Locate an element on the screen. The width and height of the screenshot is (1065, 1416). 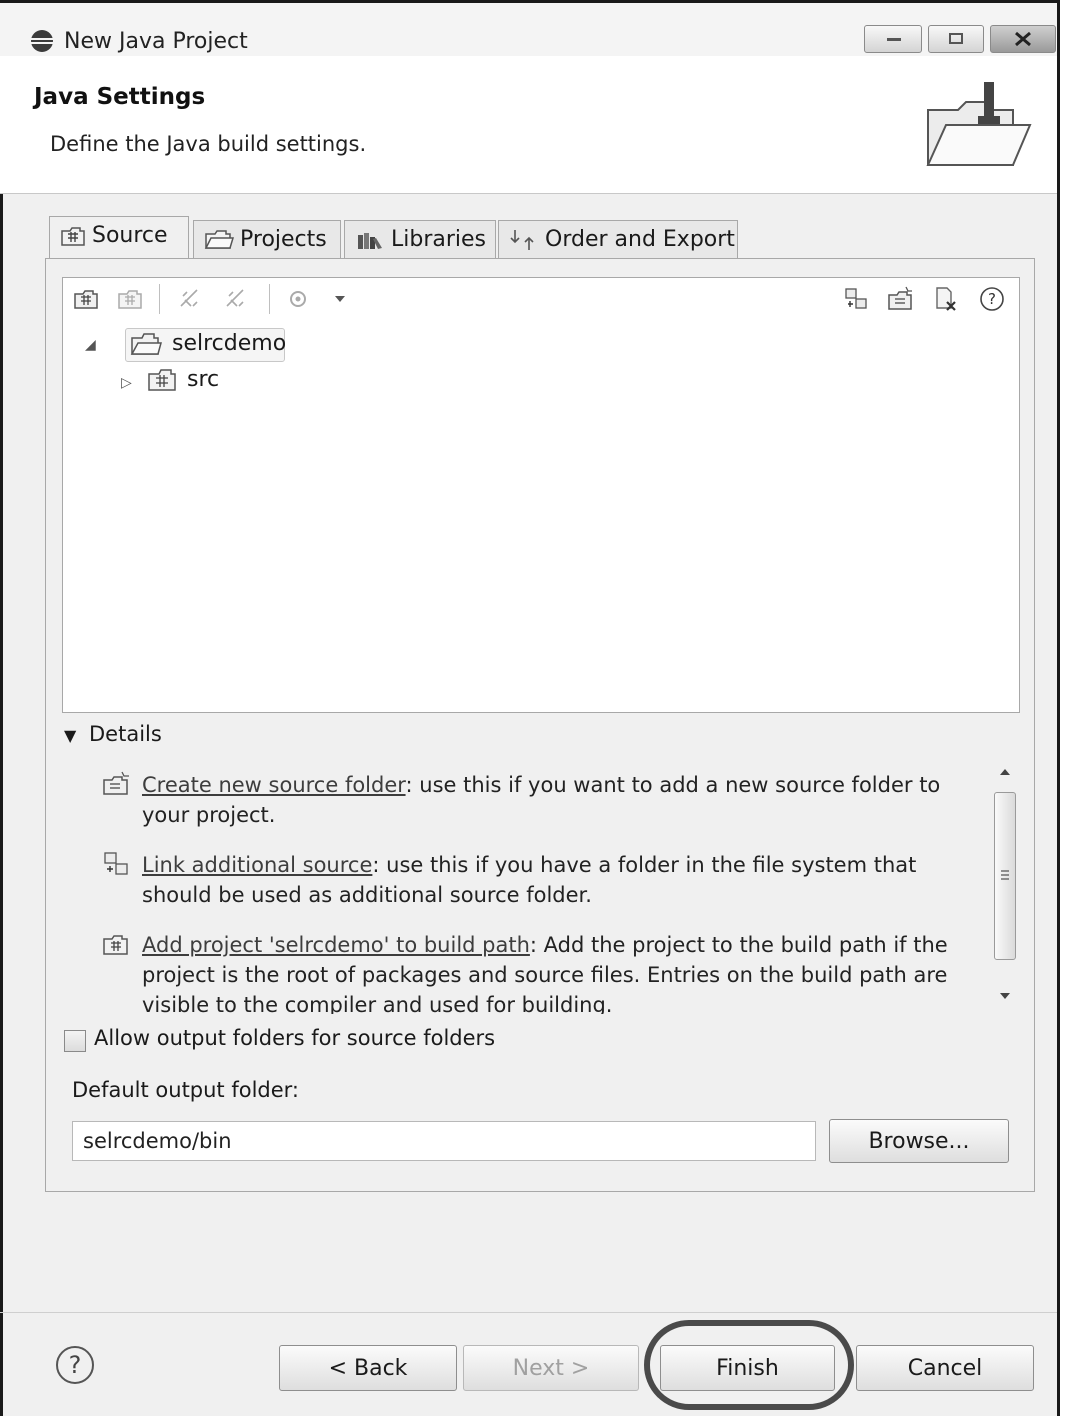
tab-order-label: Order and Export is located at coordinates (640, 239).